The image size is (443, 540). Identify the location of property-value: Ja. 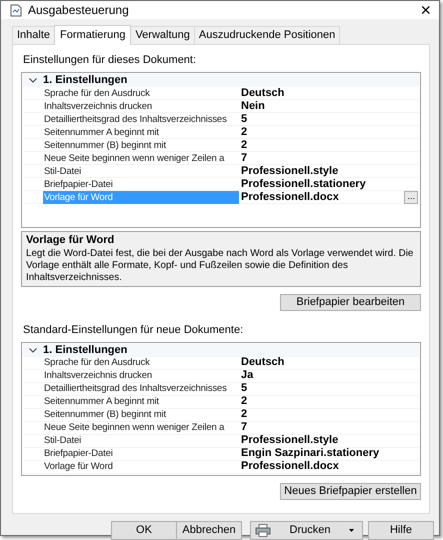
(247, 376).